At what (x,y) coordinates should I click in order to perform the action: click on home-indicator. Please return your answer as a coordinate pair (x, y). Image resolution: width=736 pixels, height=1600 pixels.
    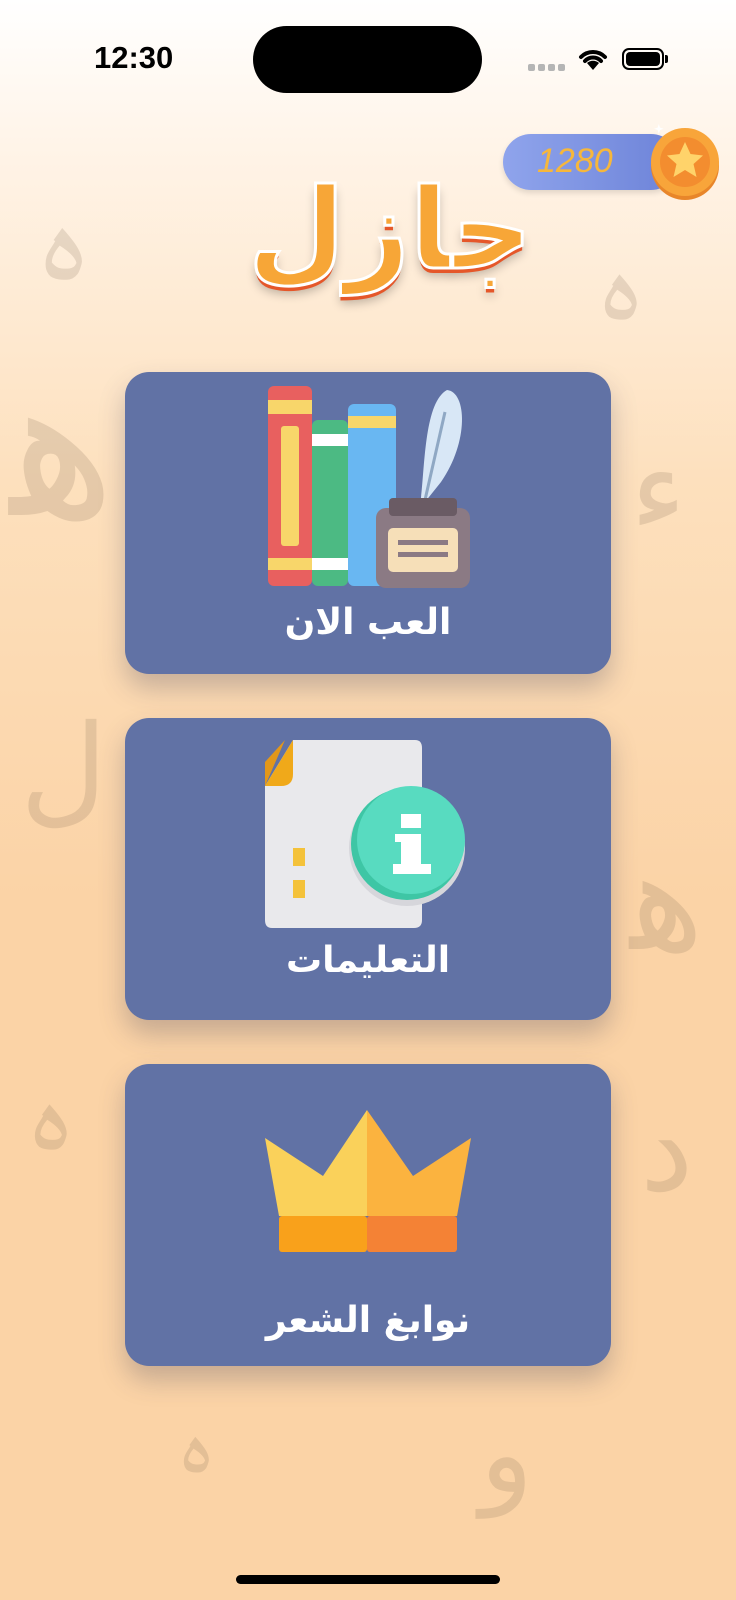
    Looking at the image, I should click on (368, 1579).